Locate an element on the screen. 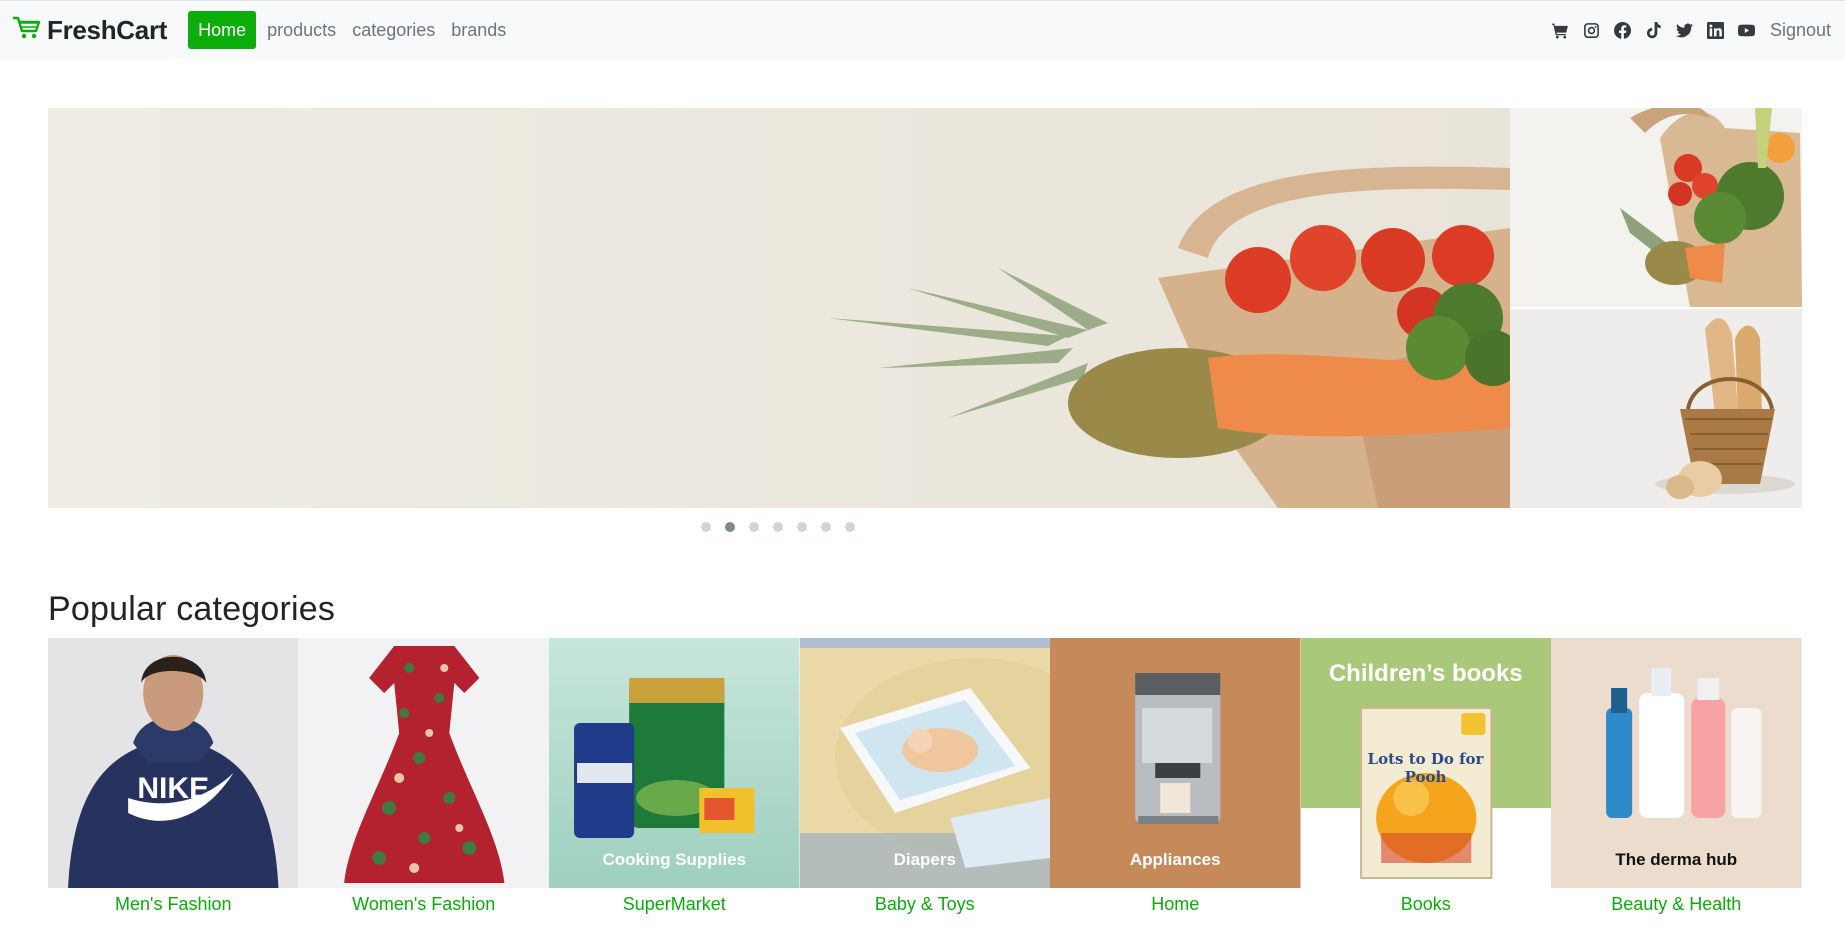 This screenshot has width=1845, height=934. category-item: Women's Fashion is located at coordinates (423, 776).